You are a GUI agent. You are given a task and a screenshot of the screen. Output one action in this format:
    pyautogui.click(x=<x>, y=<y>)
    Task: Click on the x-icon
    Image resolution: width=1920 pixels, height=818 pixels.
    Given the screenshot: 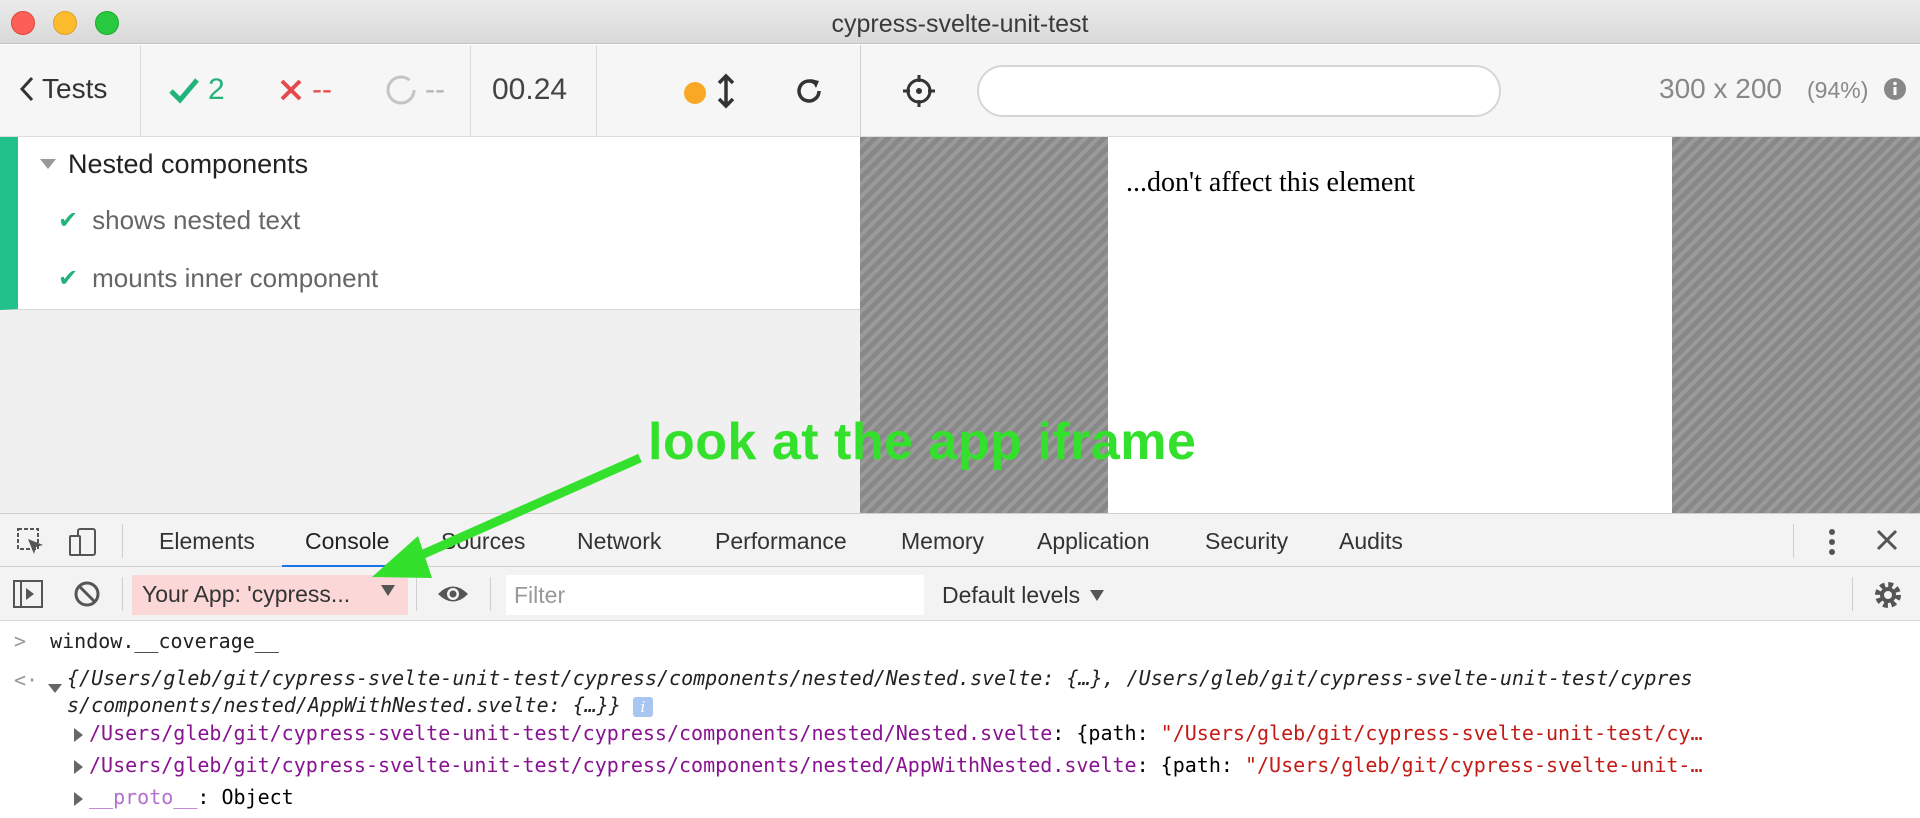 What is the action you would take?
    pyautogui.click(x=291, y=90)
    